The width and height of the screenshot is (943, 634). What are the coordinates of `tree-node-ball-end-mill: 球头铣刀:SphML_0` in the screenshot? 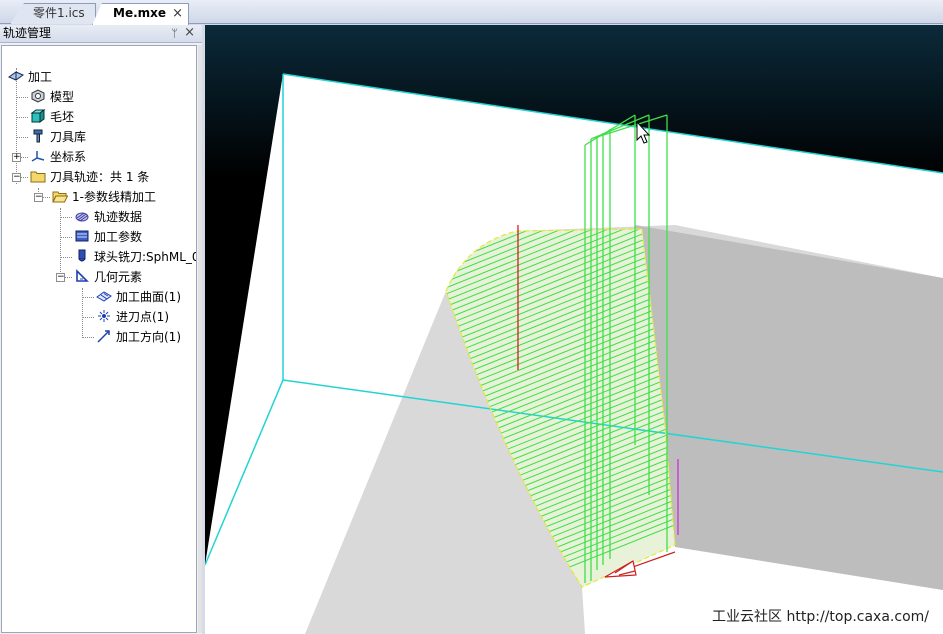 It's located at (135, 257).